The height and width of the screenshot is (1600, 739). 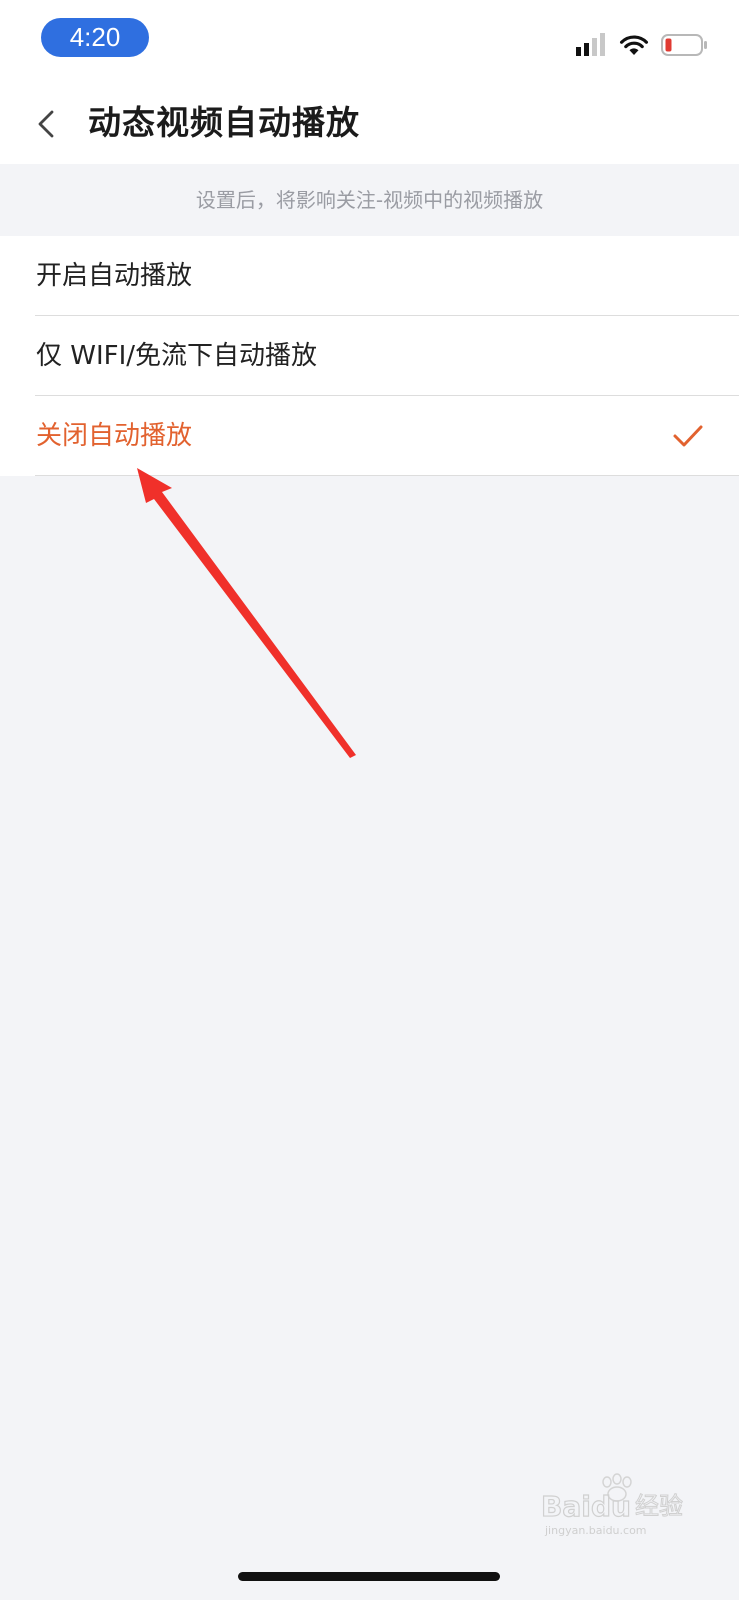 I want to click on option-autoplay-off: 关闭自动播放, so click(x=369, y=436).